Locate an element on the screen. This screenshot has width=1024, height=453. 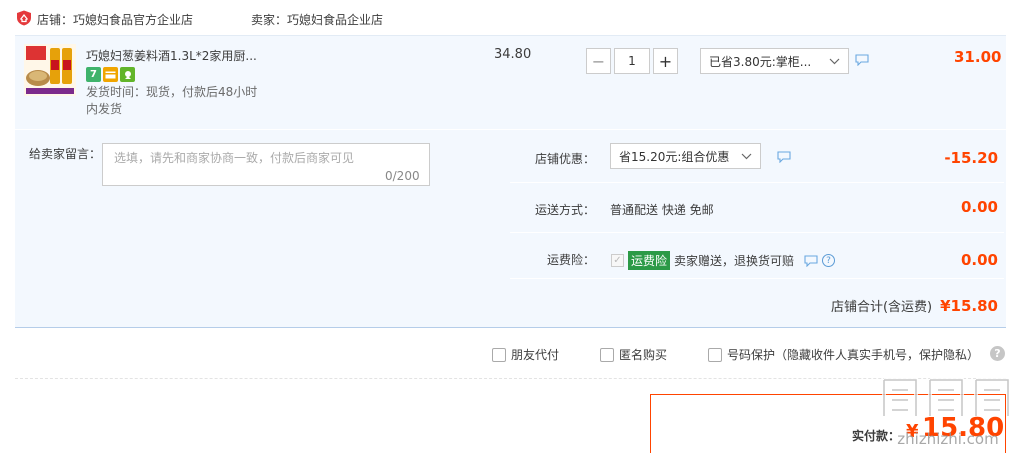
increase-quantity-button: + is located at coordinates (665, 61).